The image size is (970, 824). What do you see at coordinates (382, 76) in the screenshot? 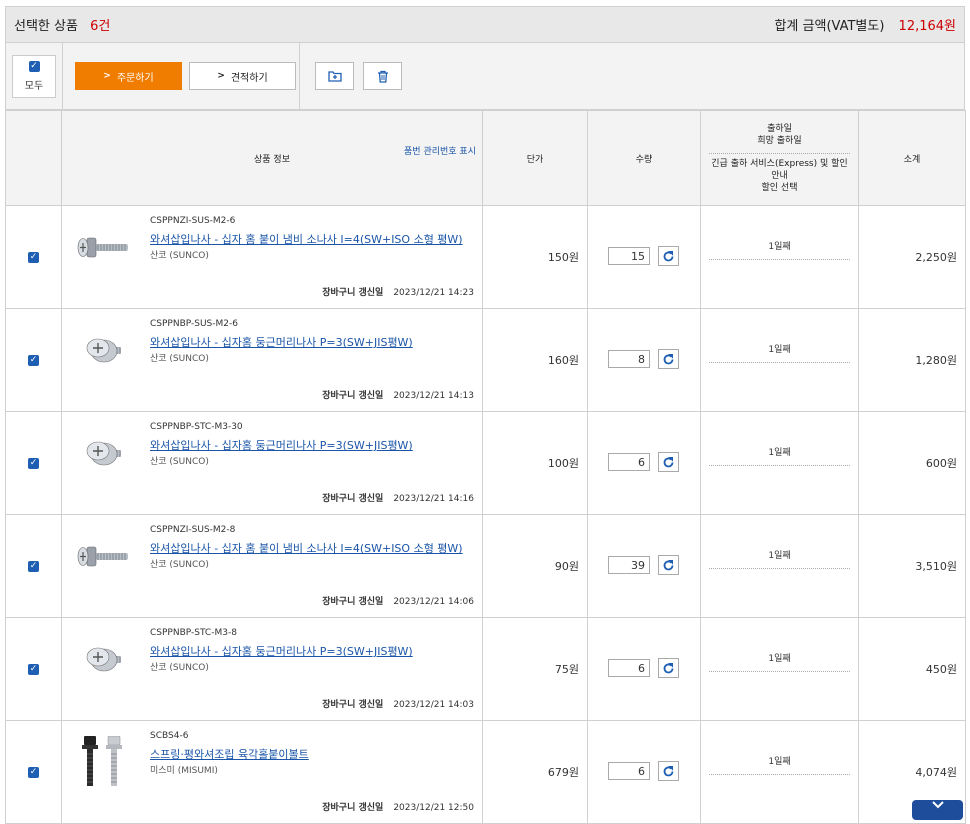
I see `delete-button` at bounding box center [382, 76].